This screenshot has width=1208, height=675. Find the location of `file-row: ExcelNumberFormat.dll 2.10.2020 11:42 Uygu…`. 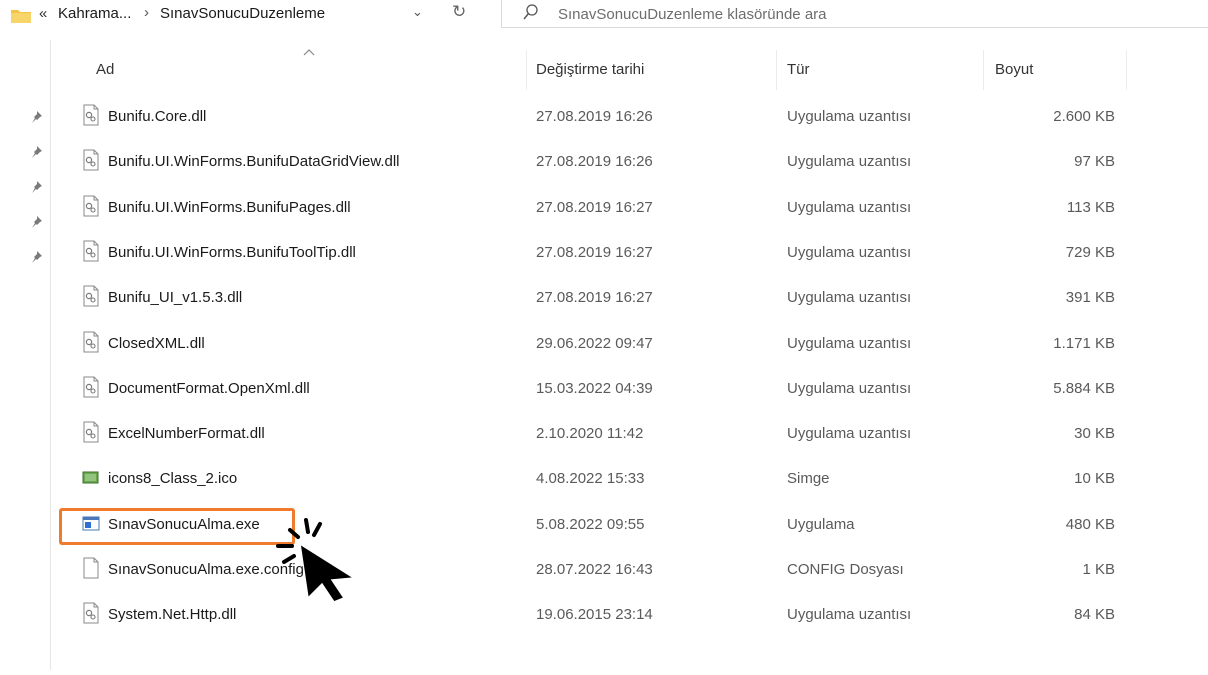

file-row: ExcelNumberFormat.dll 2.10.2020 11:42 Uygu… is located at coordinates (604, 445).